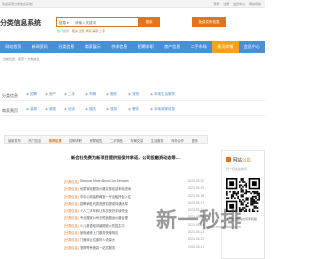  Describe the element at coordinates (93, 109) in the screenshot. I see `category-link-label: 婚庆` at that location.